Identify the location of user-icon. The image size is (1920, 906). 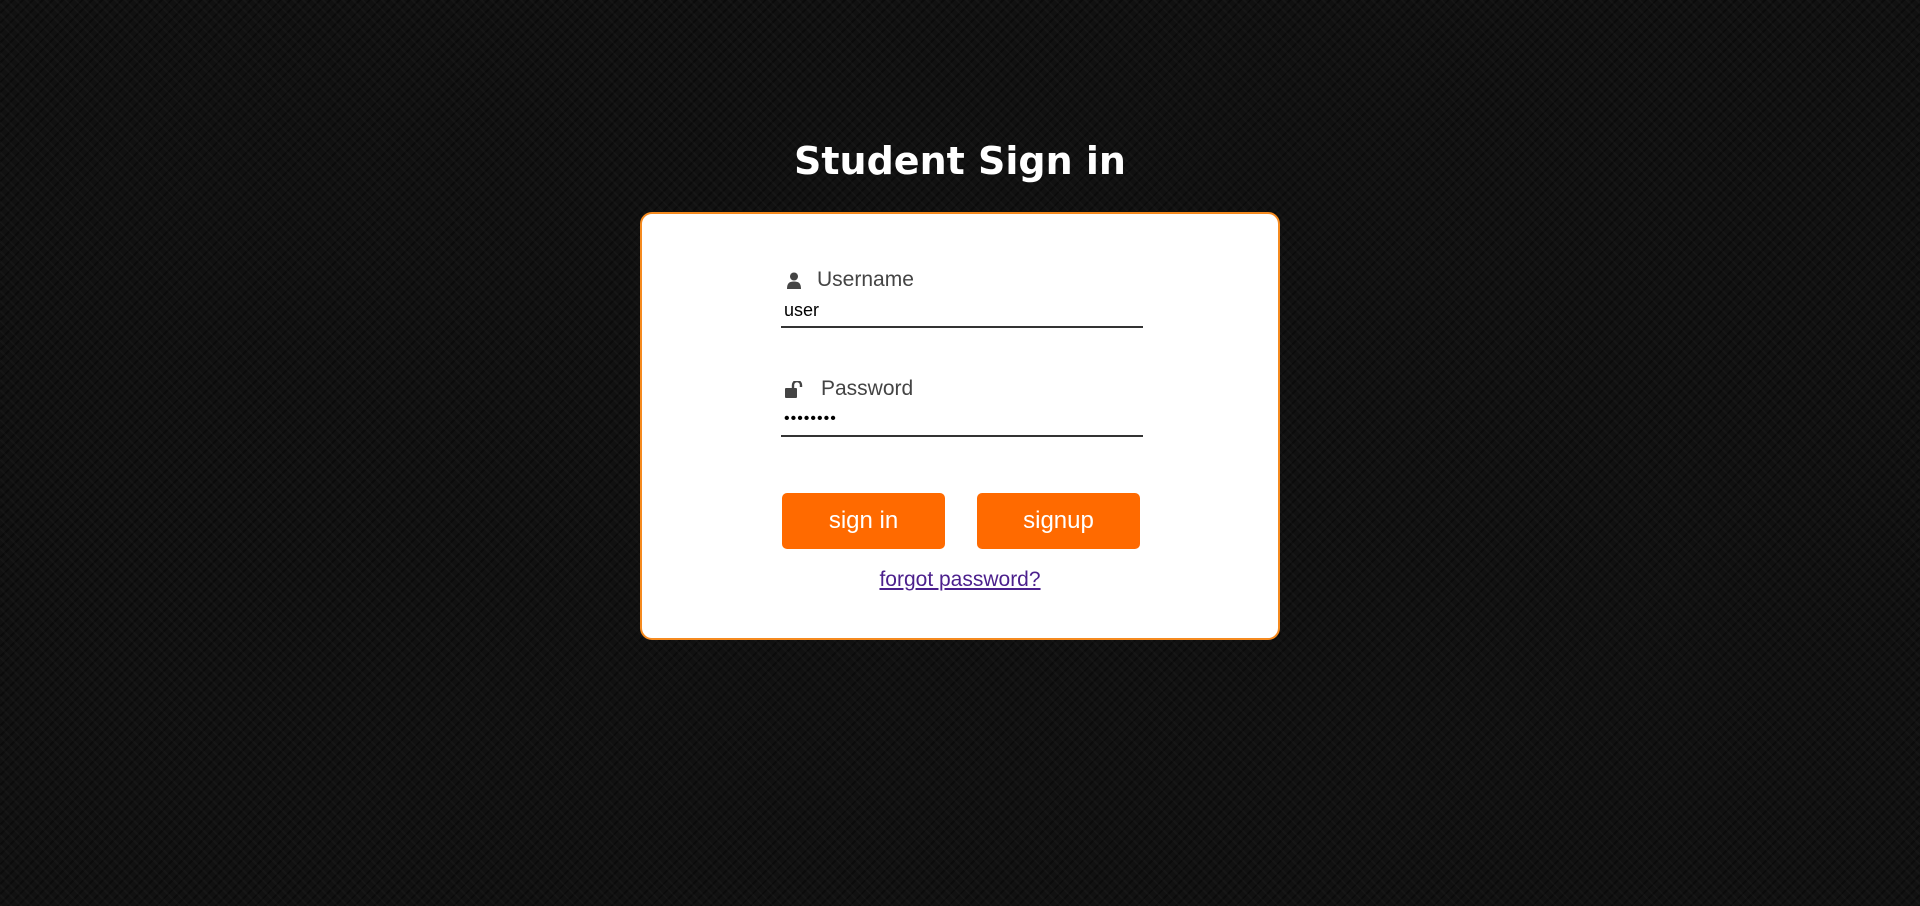
(794, 280).